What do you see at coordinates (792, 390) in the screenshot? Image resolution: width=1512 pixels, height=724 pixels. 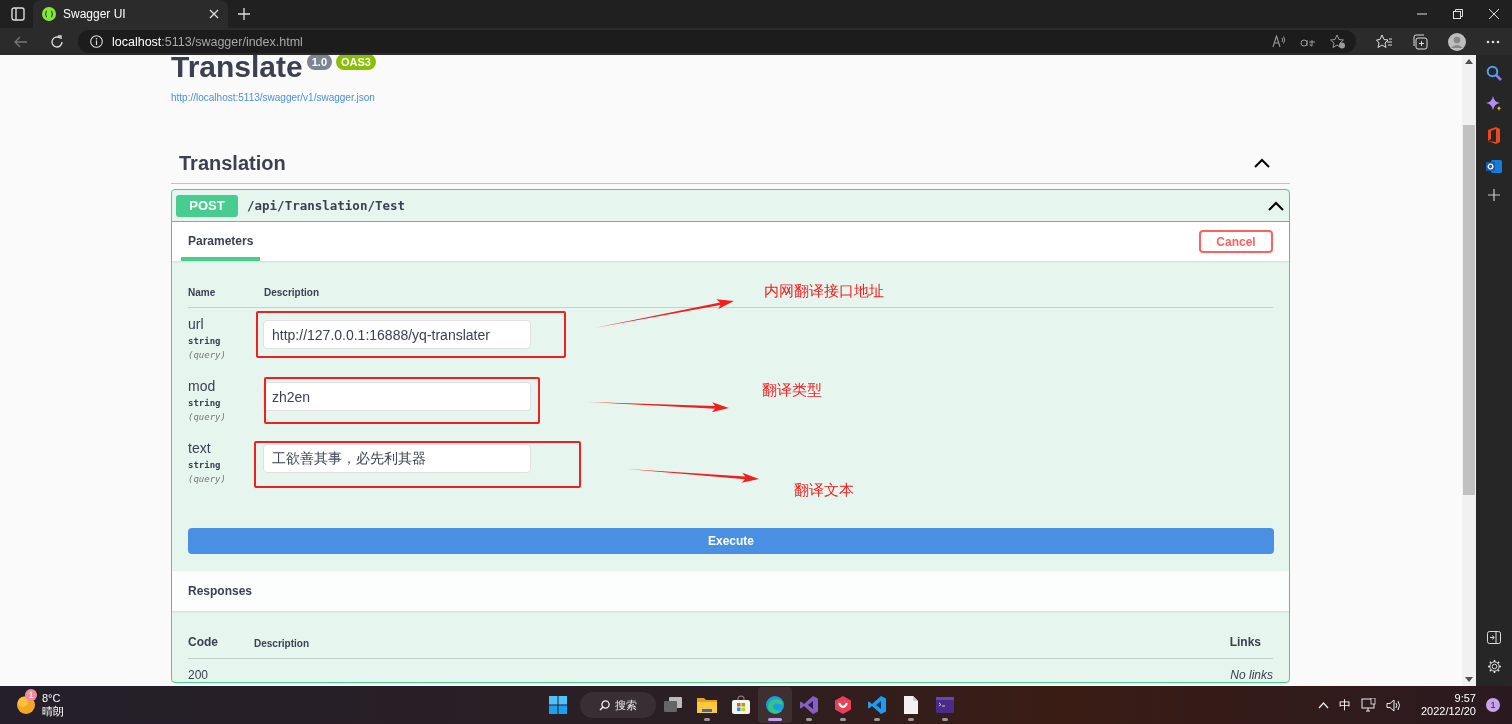 I see `annotation-label: 翻译类型` at bounding box center [792, 390].